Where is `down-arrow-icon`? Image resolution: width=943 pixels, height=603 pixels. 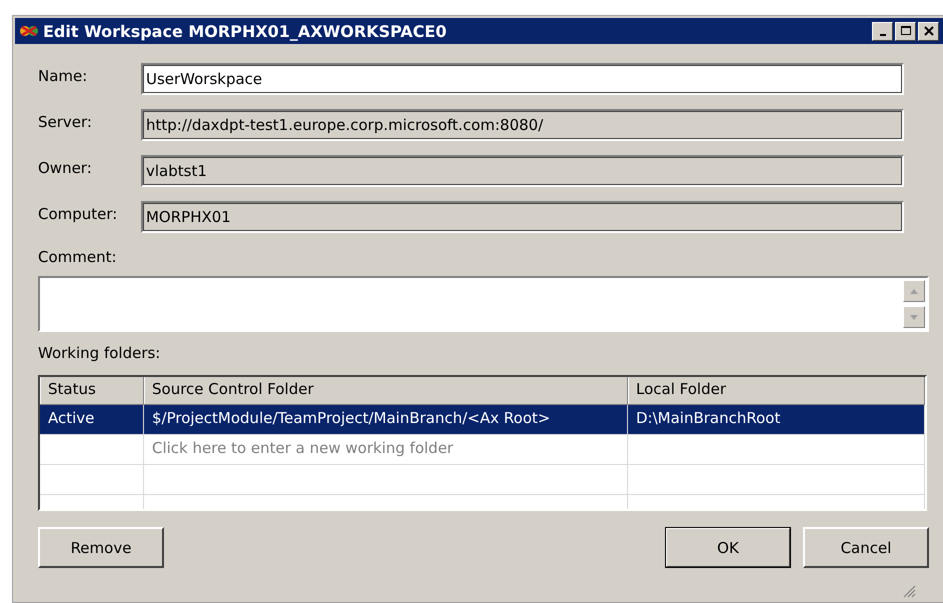 down-arrow-icon is located at coordinates (914, 317).